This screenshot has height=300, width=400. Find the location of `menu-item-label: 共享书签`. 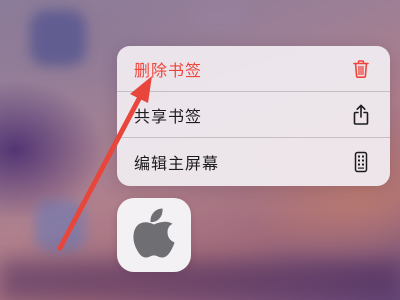

menu-item-label: 共享书签 is located at coordinates (168, 116).